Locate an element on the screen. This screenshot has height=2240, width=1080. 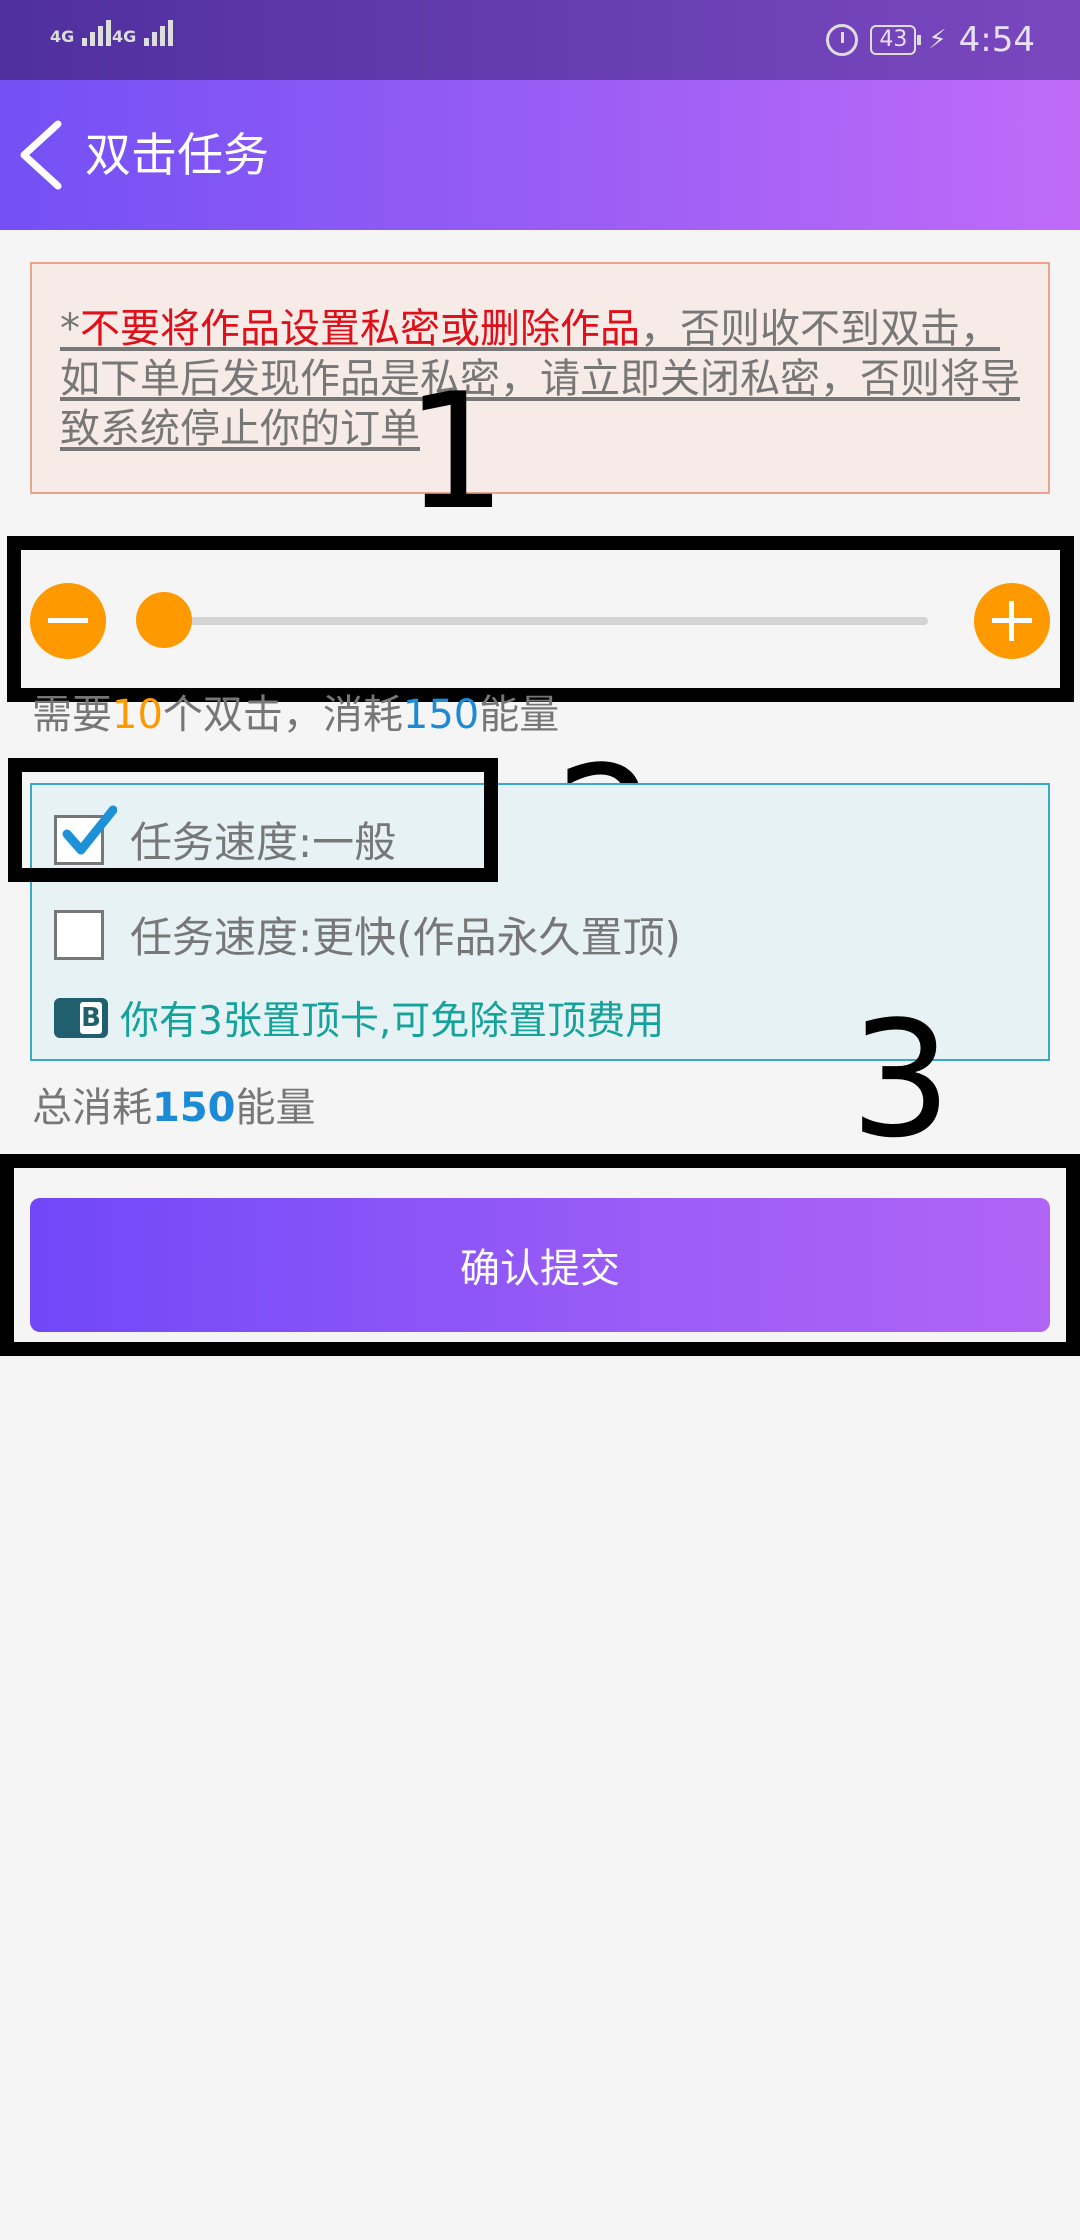
app-bar: 双击任务 is located at coordinates (540, 155).